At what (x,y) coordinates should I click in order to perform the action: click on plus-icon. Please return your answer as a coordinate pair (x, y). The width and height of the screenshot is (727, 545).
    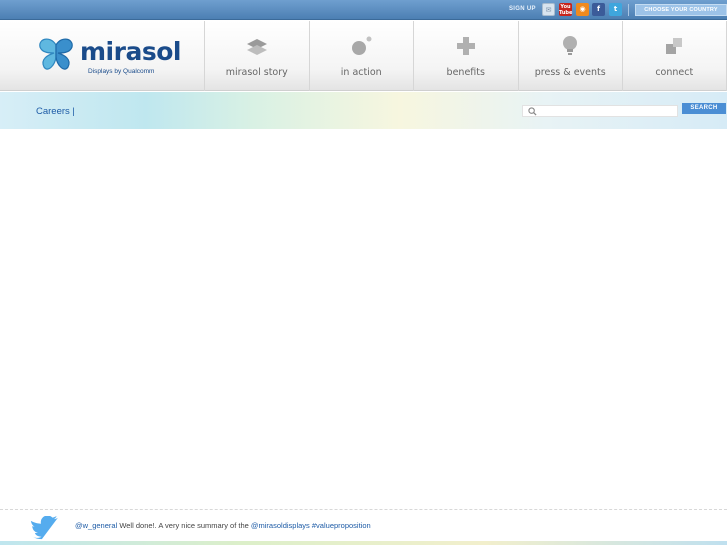
    Looking at the image, I should click on (465, 46).